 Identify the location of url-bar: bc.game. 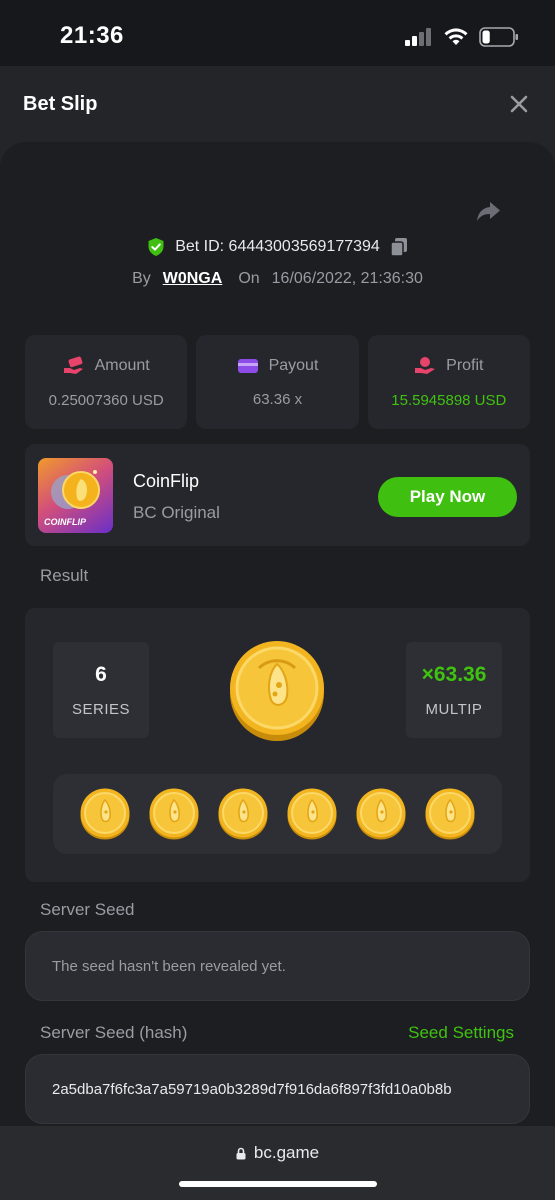
(277, 1153).